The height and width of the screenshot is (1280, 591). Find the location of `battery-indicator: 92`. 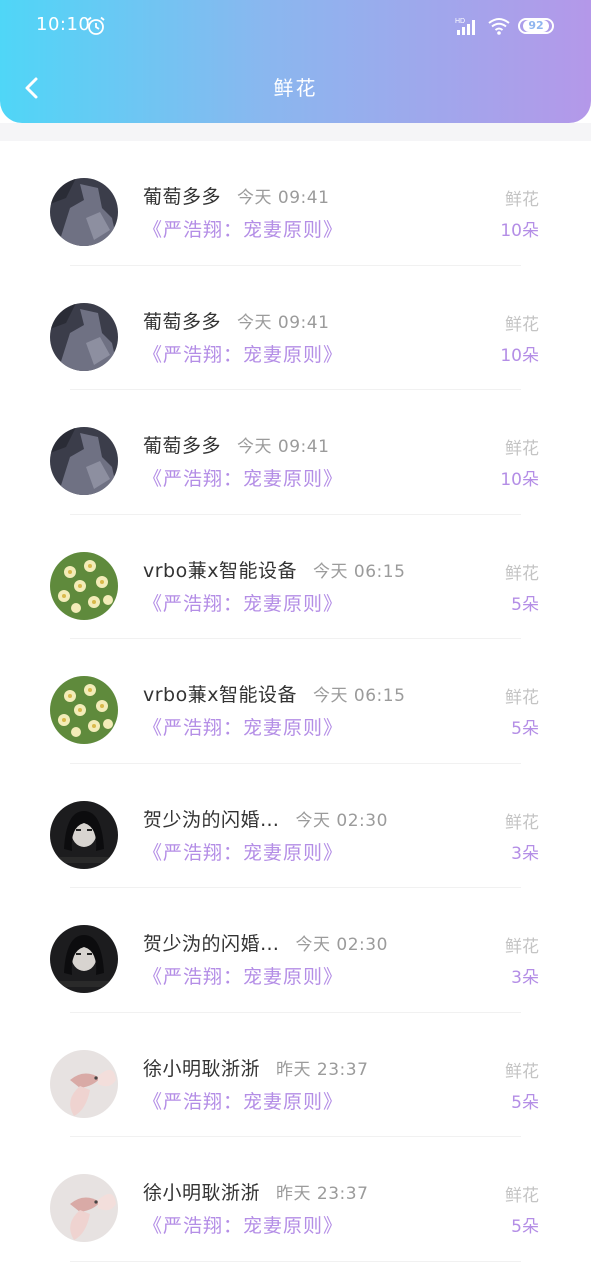

battery-indicator: 92 is located at coordinates (536, 26).